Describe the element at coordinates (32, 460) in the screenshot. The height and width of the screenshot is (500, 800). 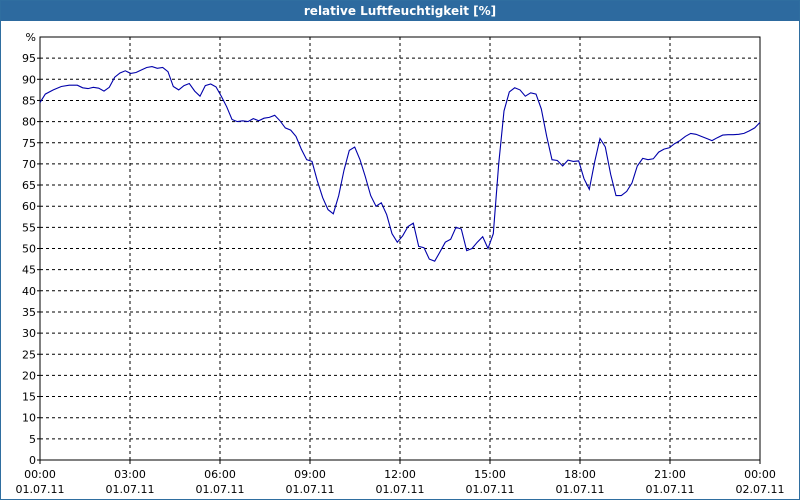
I see `y-tick-label: 0` at that location.